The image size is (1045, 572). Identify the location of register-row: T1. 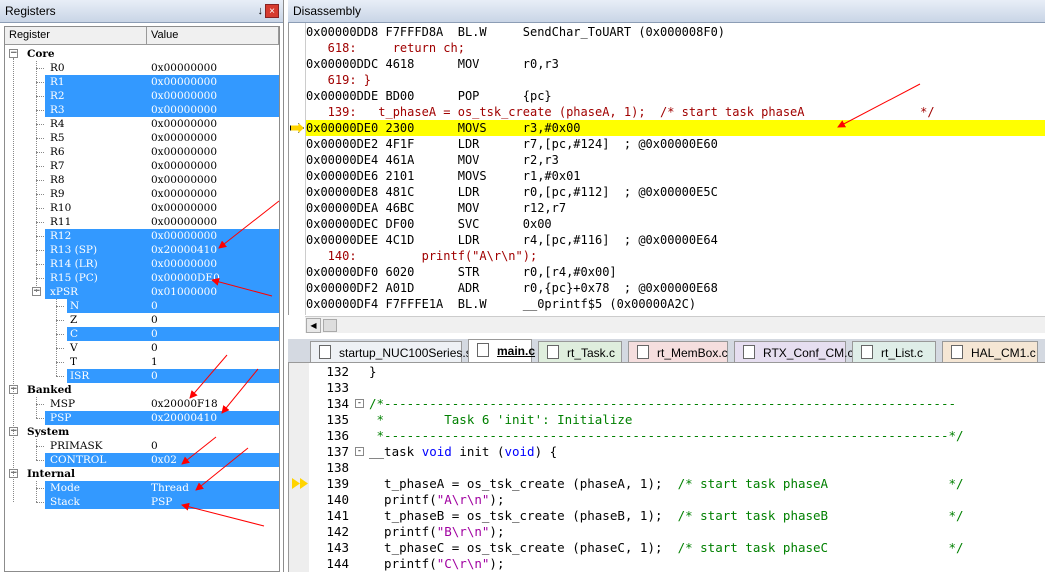
(142, 362).